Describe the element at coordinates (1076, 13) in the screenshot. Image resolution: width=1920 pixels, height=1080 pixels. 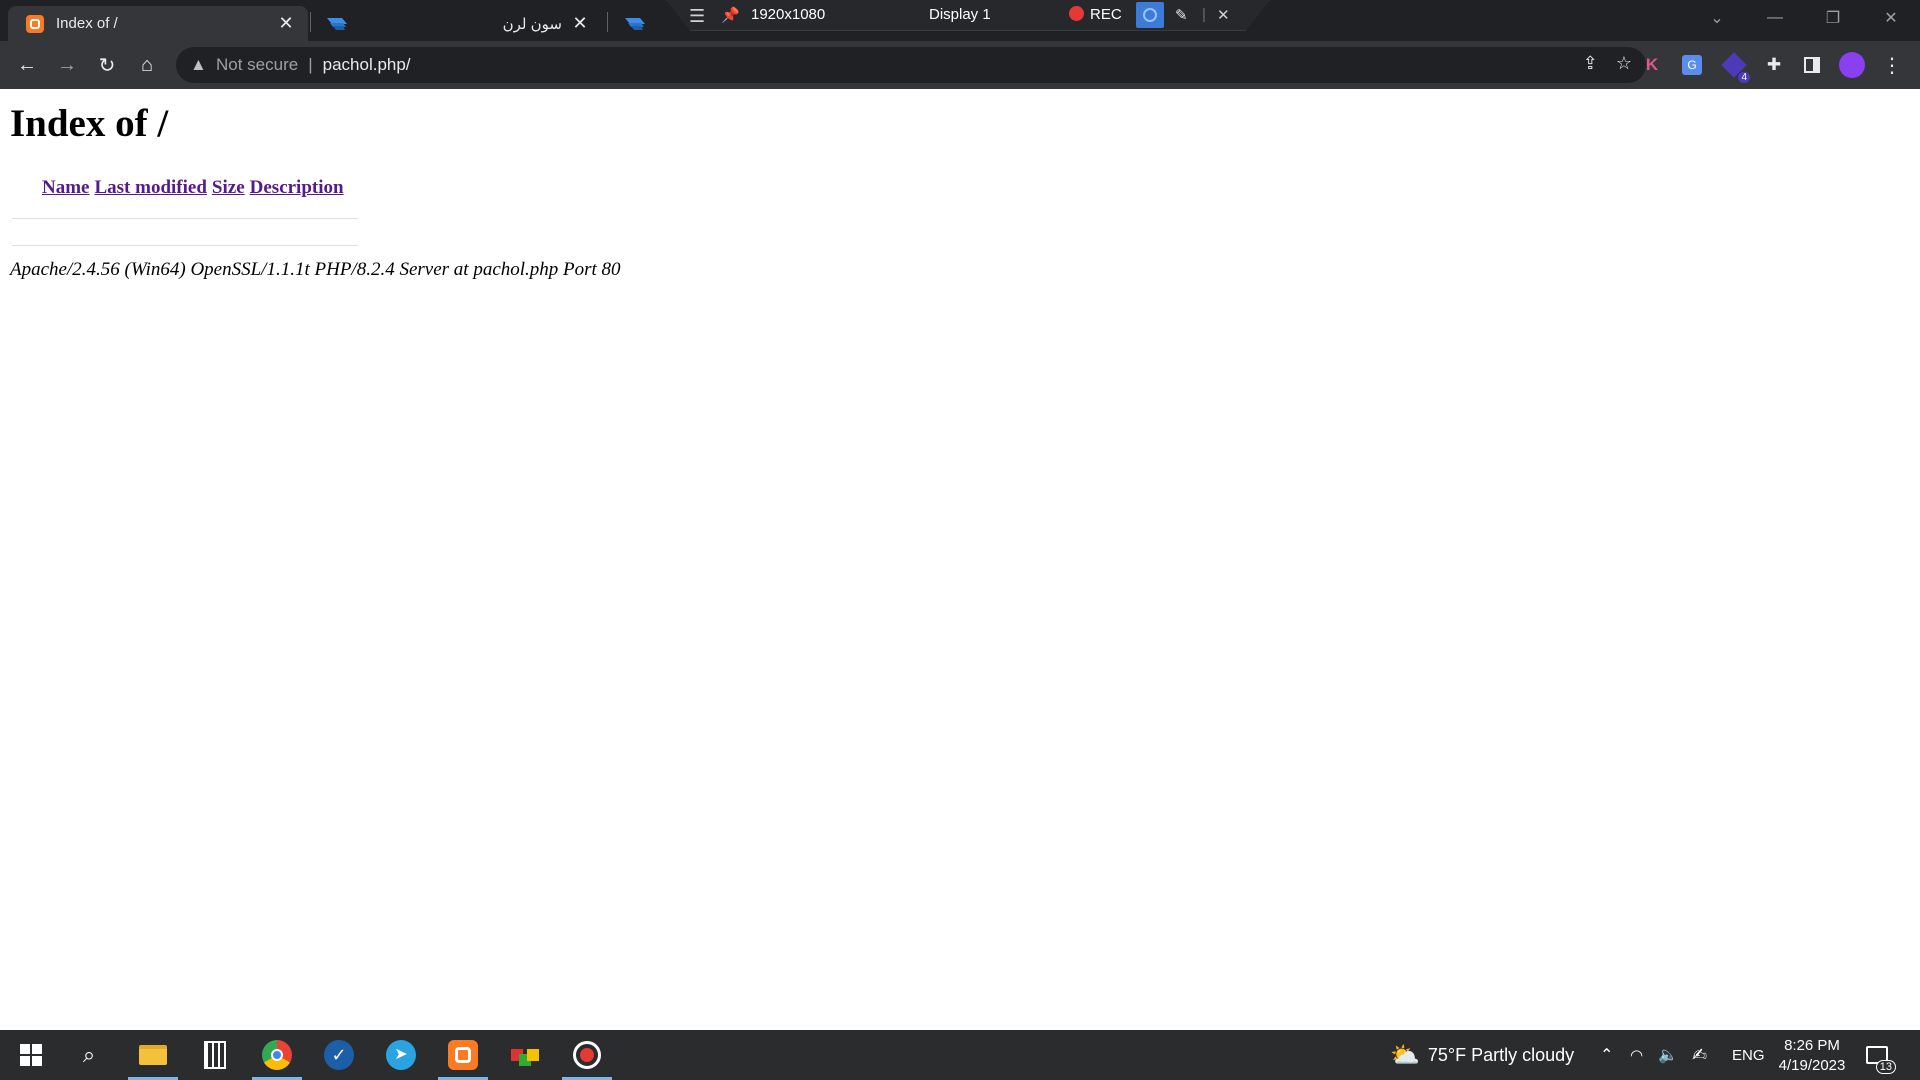
I see `rec-dot-icon` at that location.